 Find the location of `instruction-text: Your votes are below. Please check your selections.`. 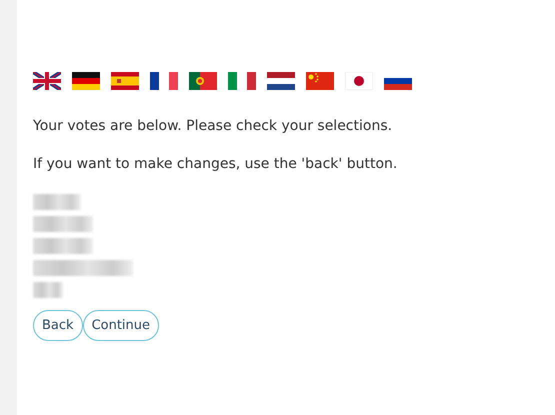

instruction-text: Your votes are below. Please check your selections. is located at coordinates (213, 126).